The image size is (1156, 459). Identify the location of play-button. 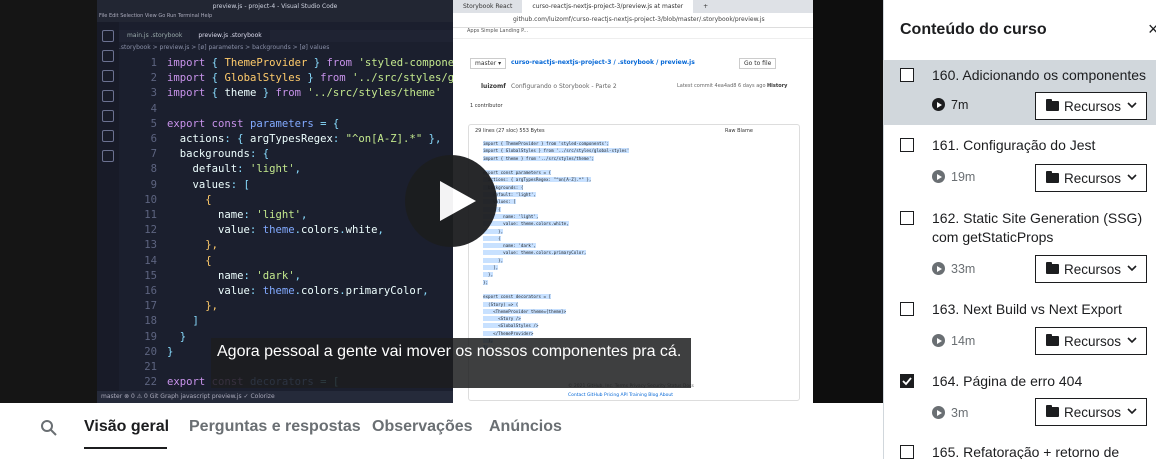
(451, 201).